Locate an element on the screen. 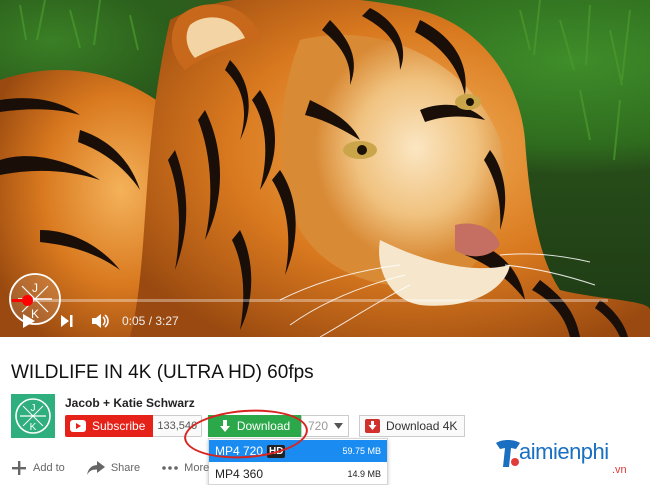 This screenshot has width=650, height=485. subscribe-button: Subscribe is located at coordinates (109, 426).